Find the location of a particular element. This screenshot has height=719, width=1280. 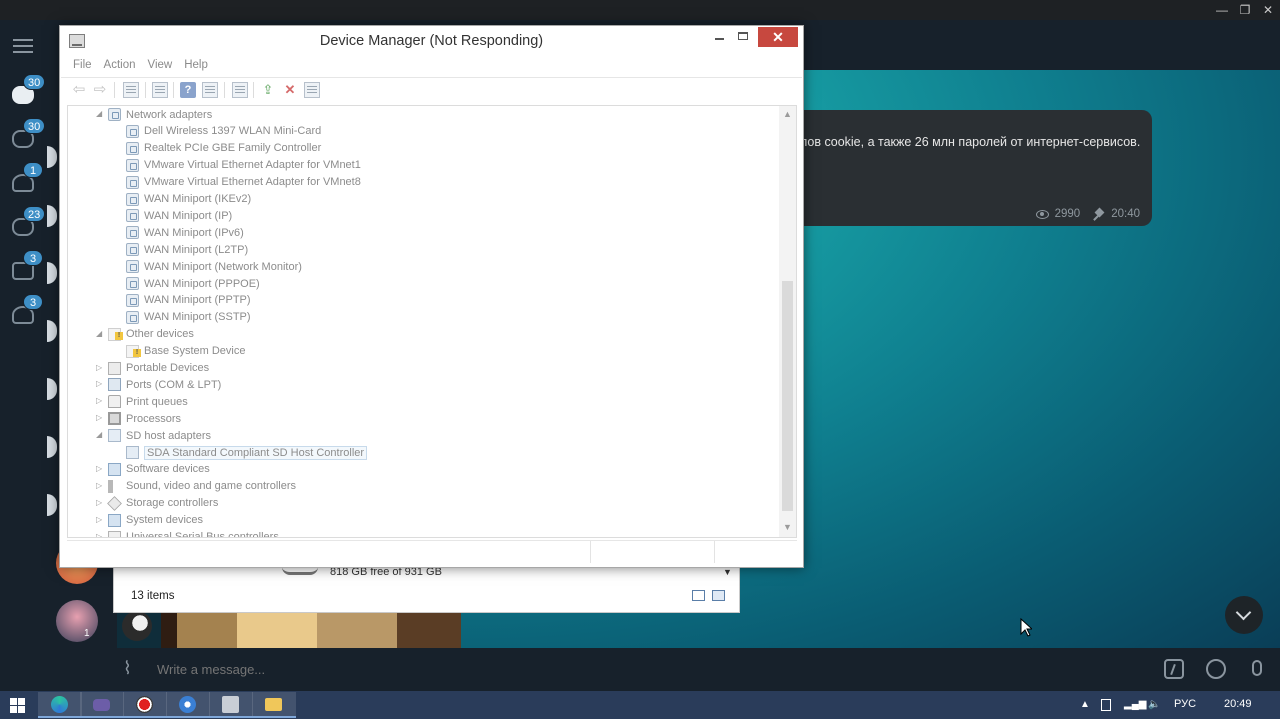

tree-device: WAN Miniport (IP) is located at coordinates (179, 215).